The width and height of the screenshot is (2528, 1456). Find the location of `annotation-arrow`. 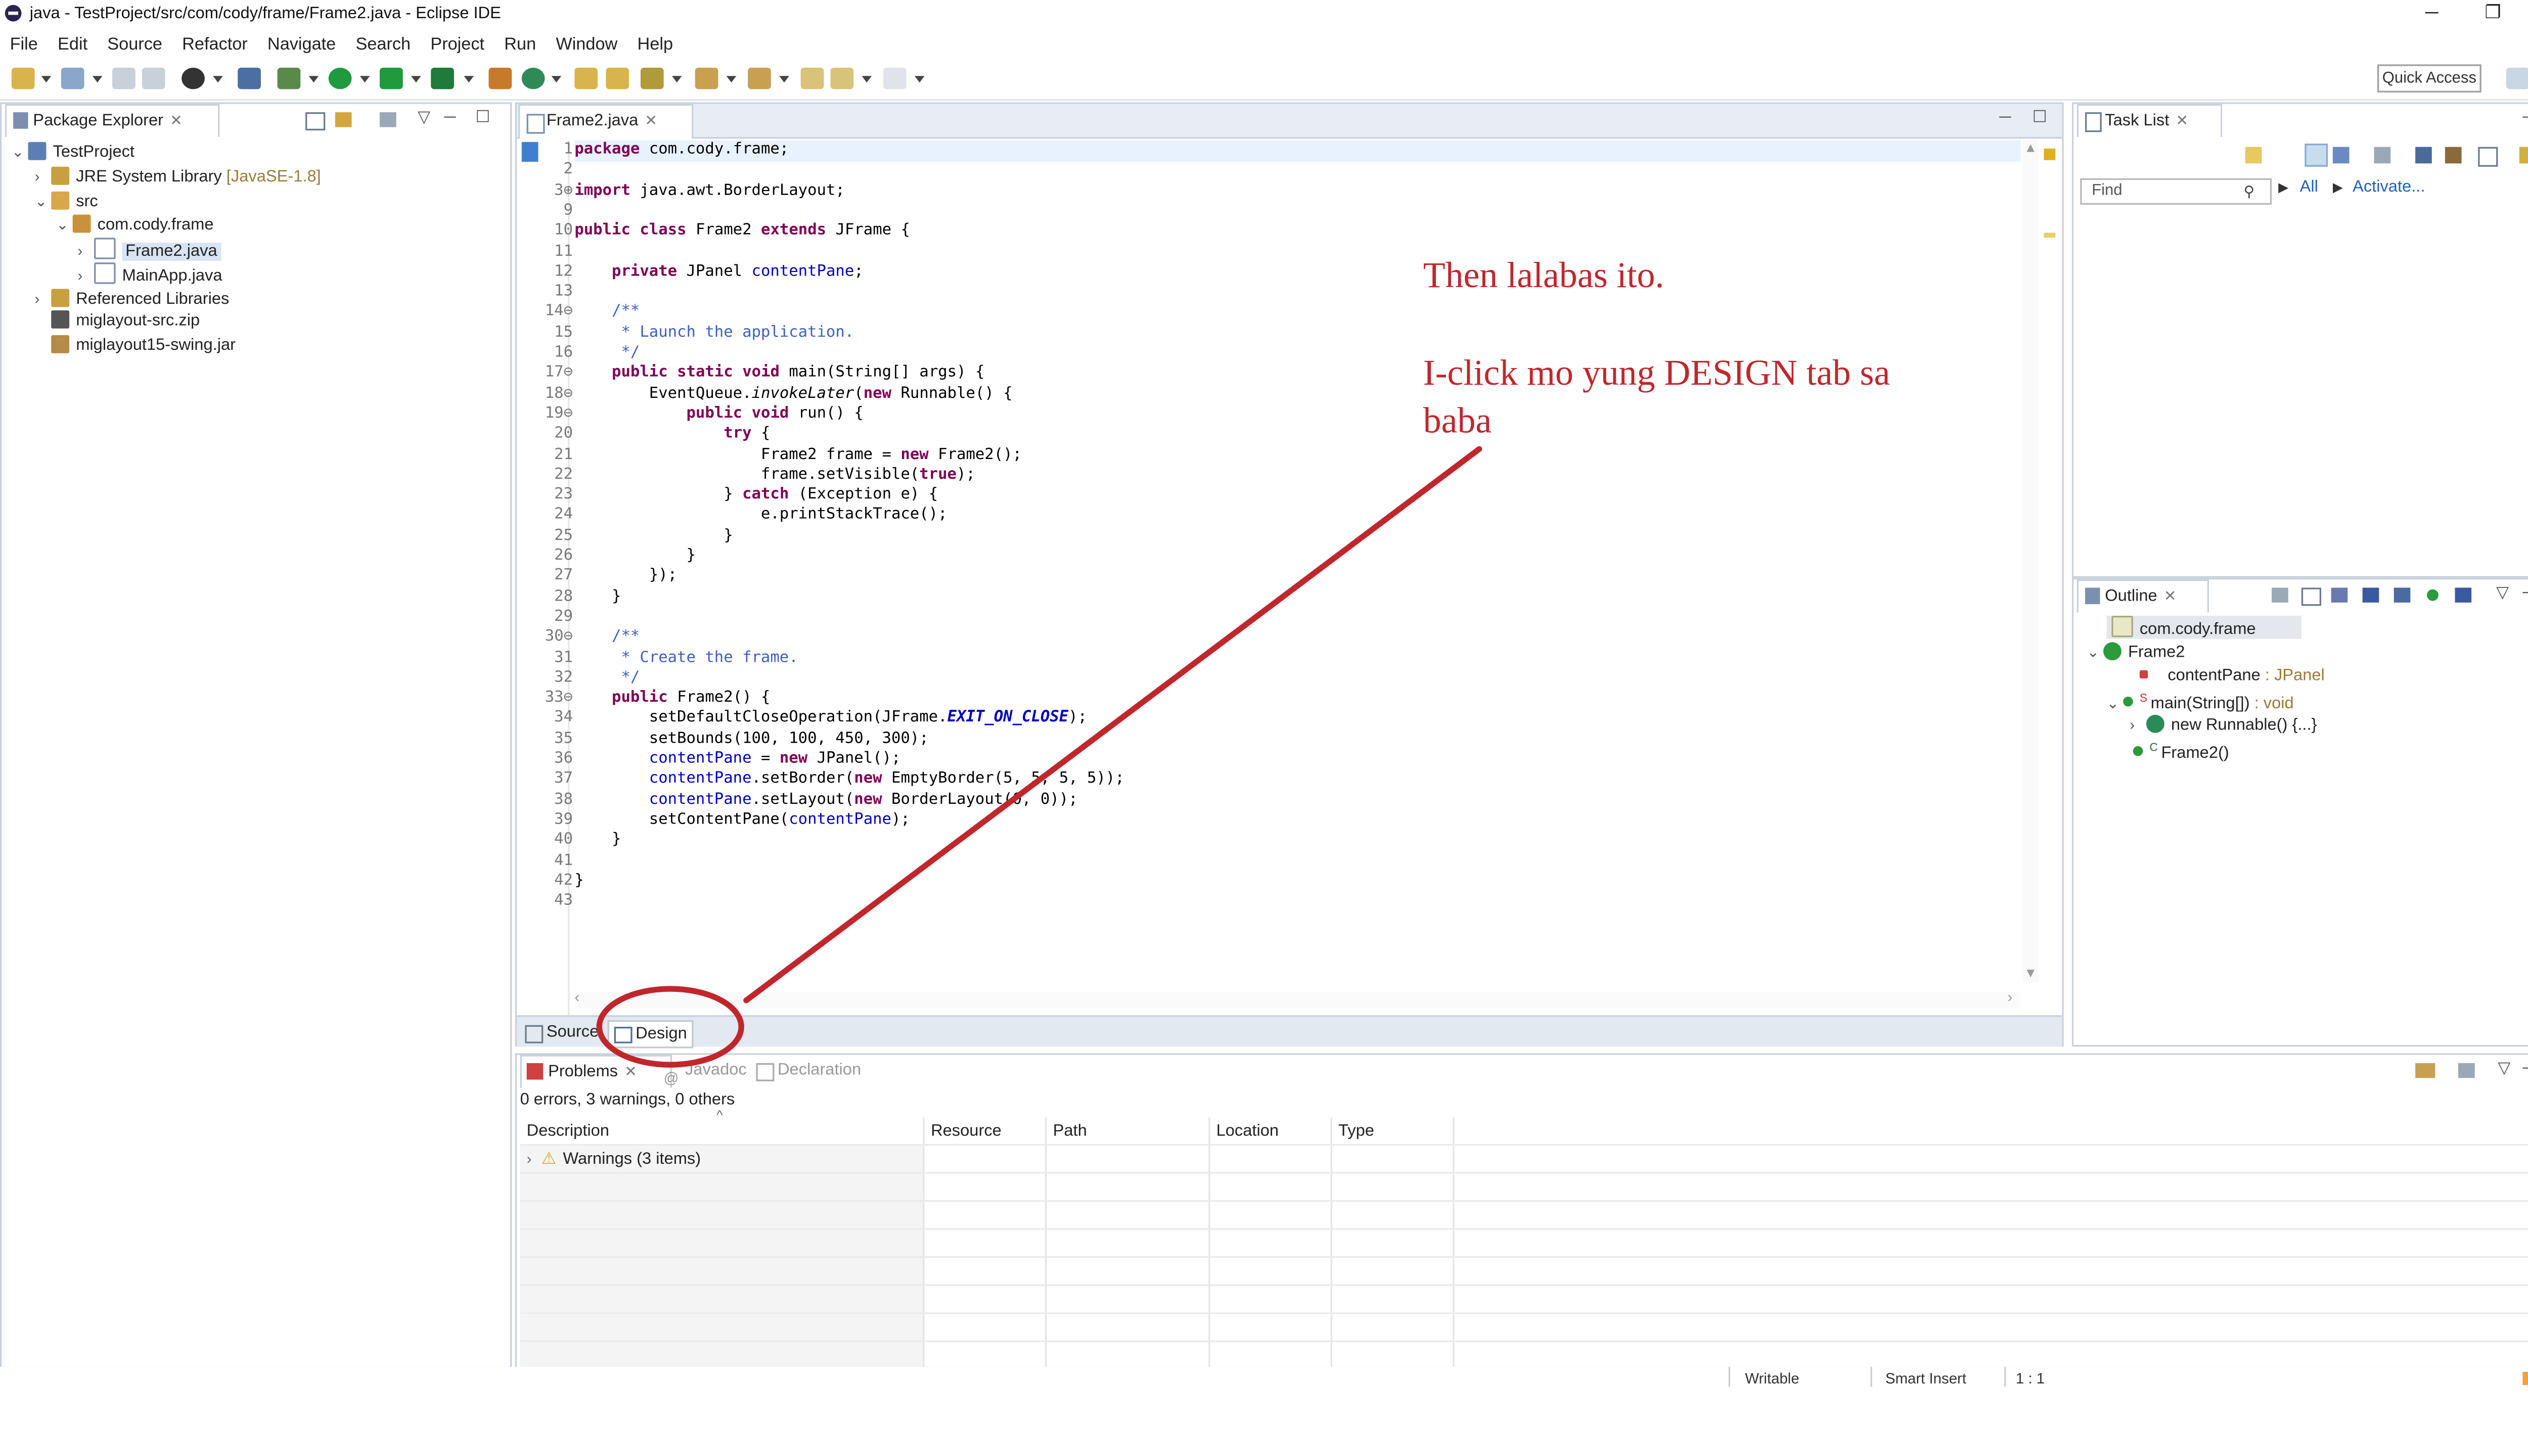

annotation-arrow is located at coordinates (1113, 725).